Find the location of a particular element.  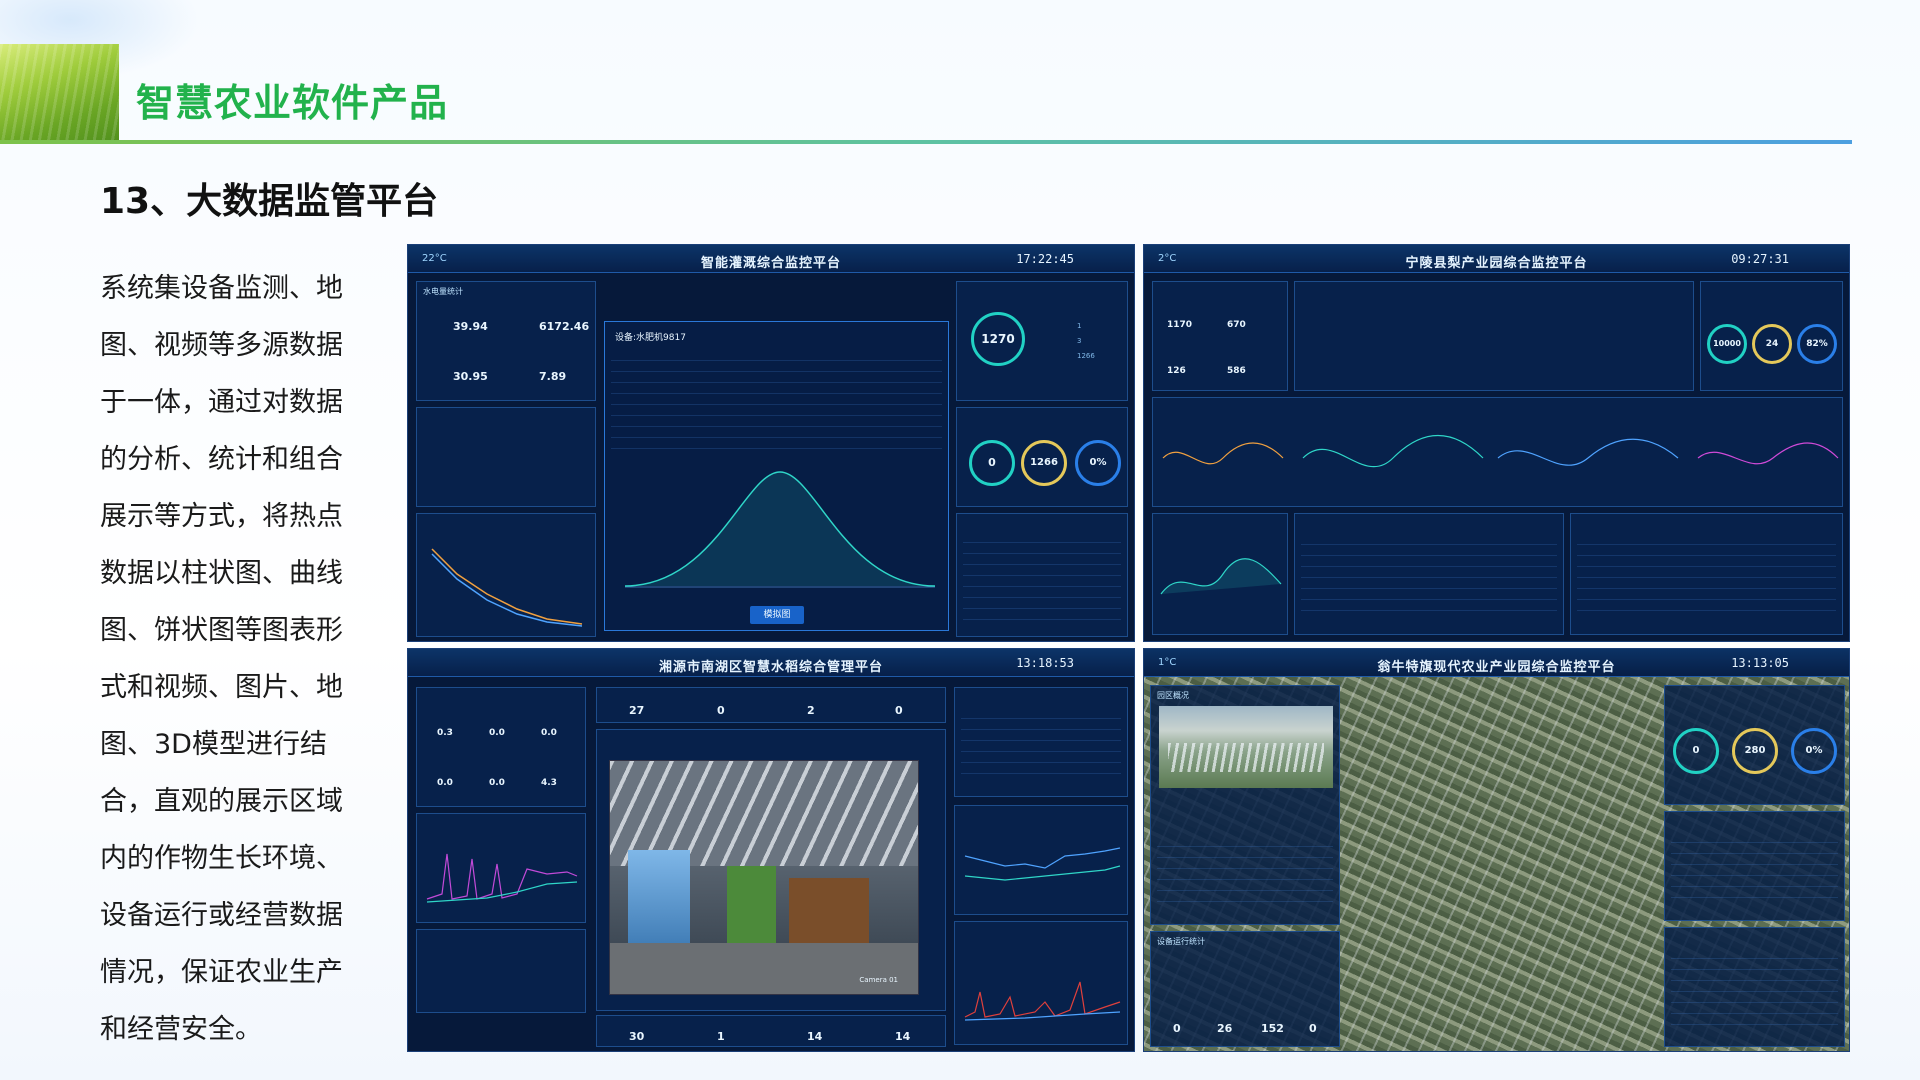

clock-readout: 17:22:45 is located at coordinates (1045, 259).